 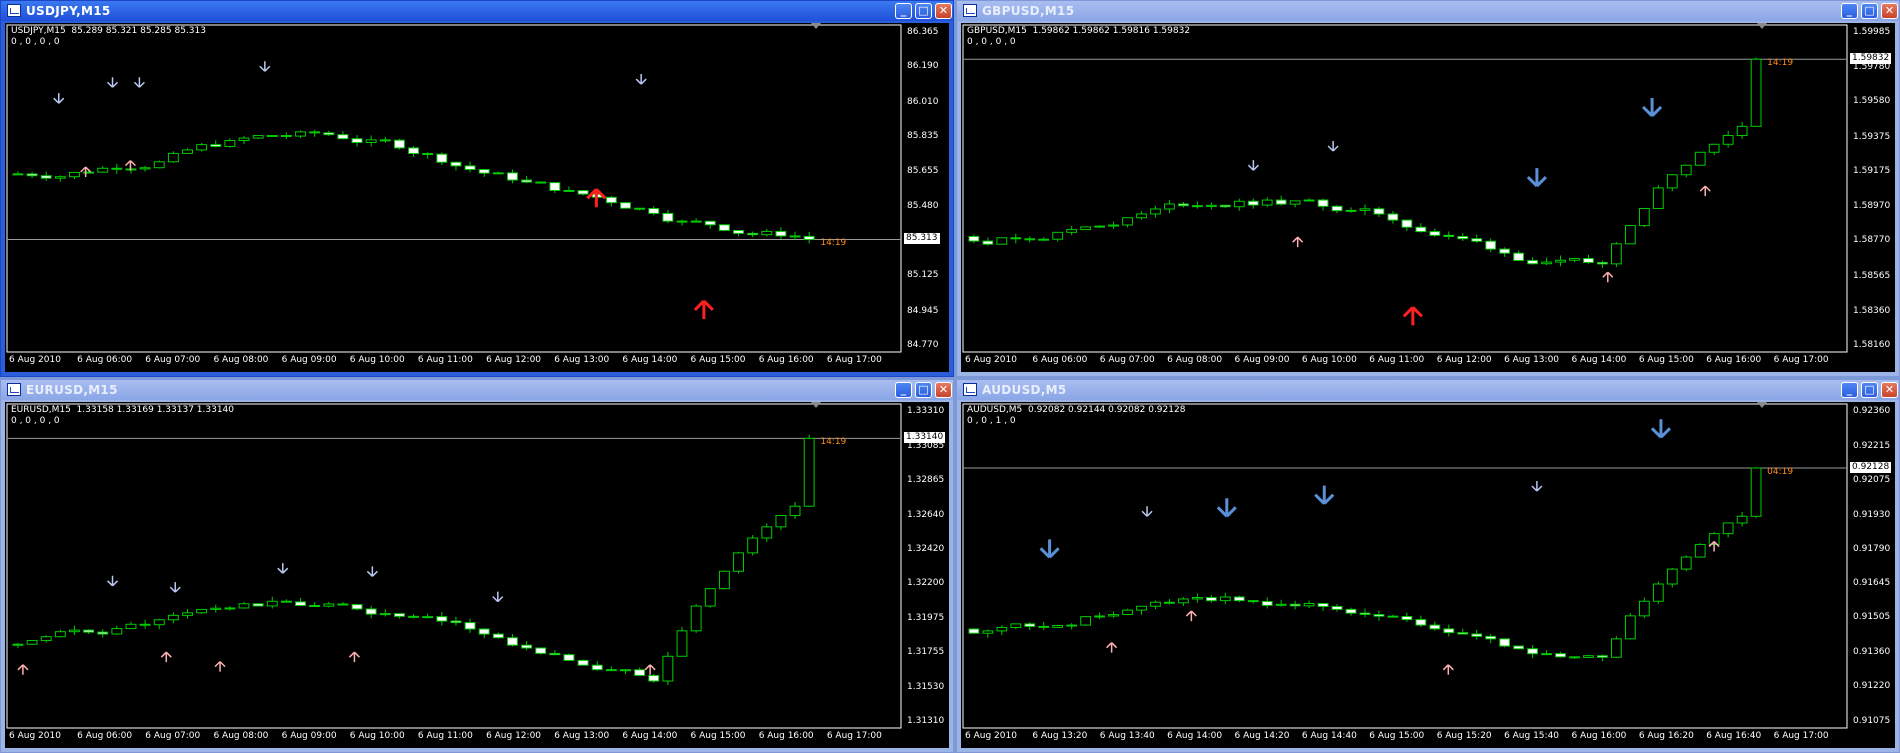 I want to click on y-axis-tick-label: 1.32640, so click(x=926, y=514).